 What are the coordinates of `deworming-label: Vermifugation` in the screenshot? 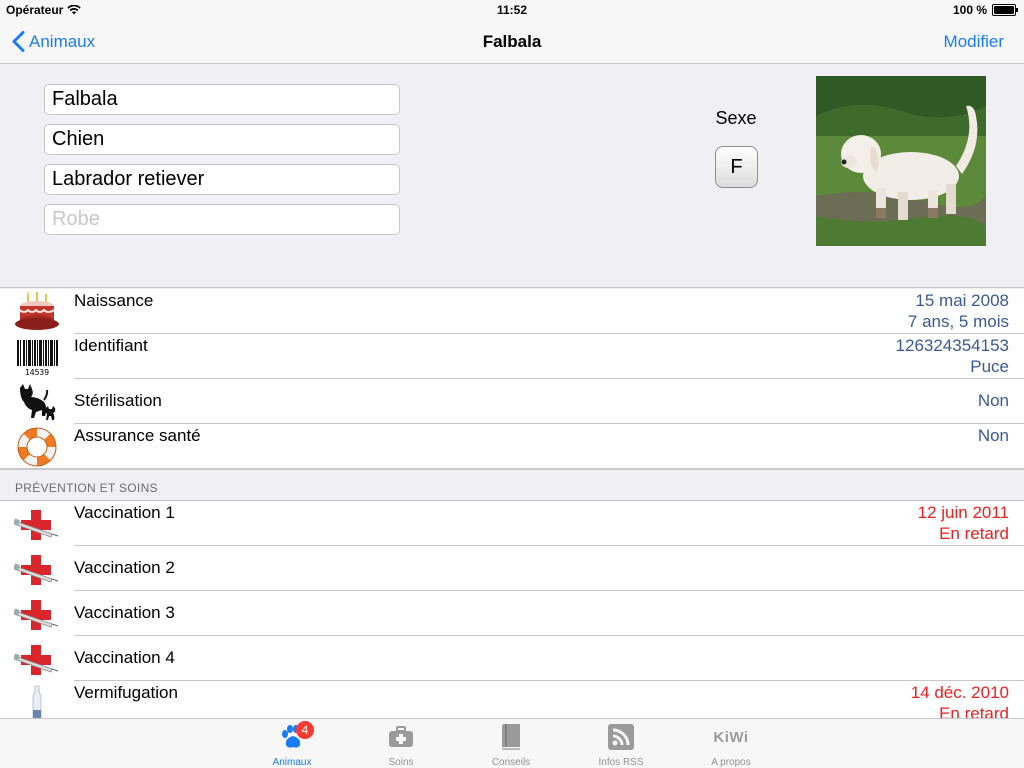 It's located at (126, 692).